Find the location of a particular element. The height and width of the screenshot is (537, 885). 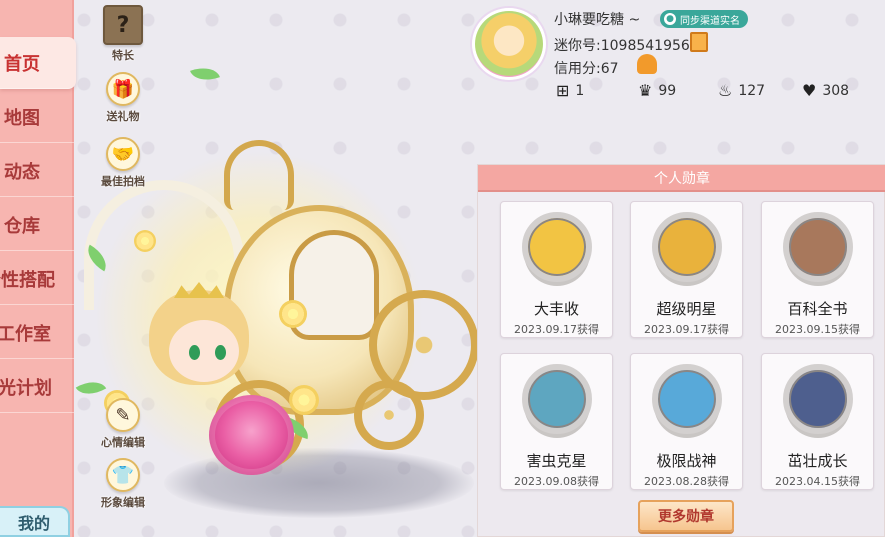

medal-card: 超级明星 2023.09.17获得 is located at coordinates (686, 269).